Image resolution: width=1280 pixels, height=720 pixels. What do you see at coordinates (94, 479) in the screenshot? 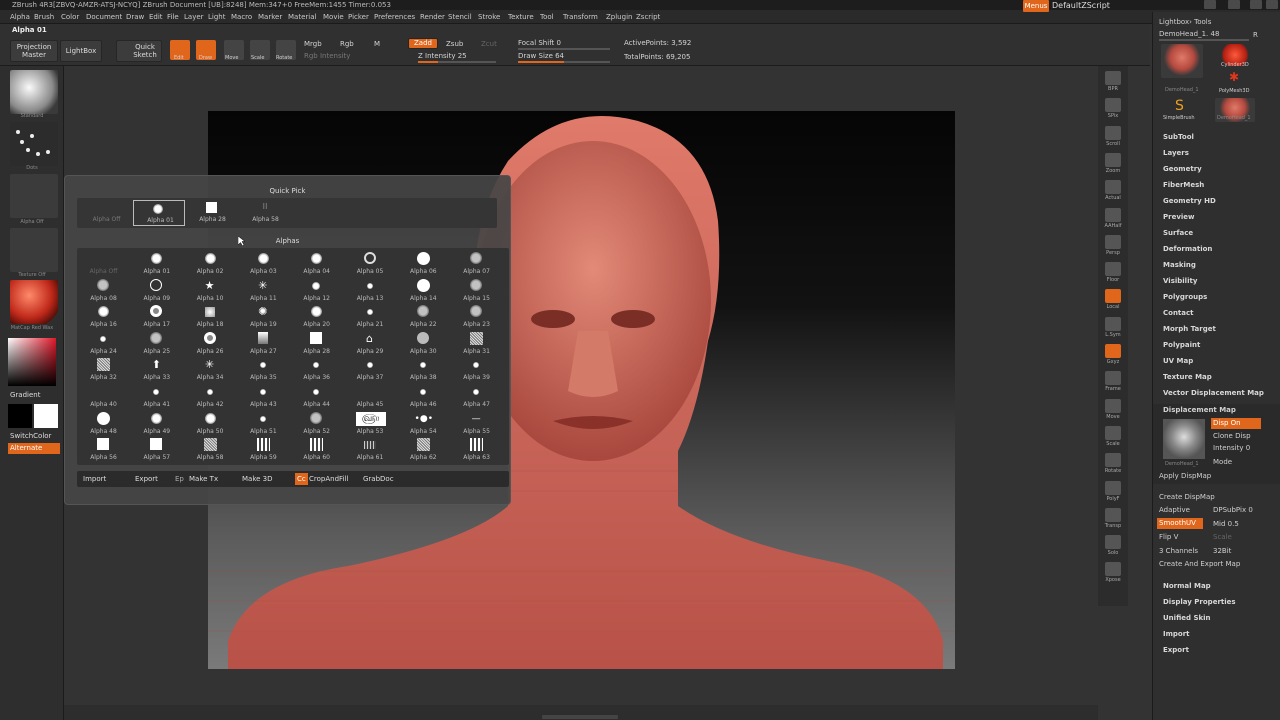
I see `import-button: Import` at bounding box center [94, 479].